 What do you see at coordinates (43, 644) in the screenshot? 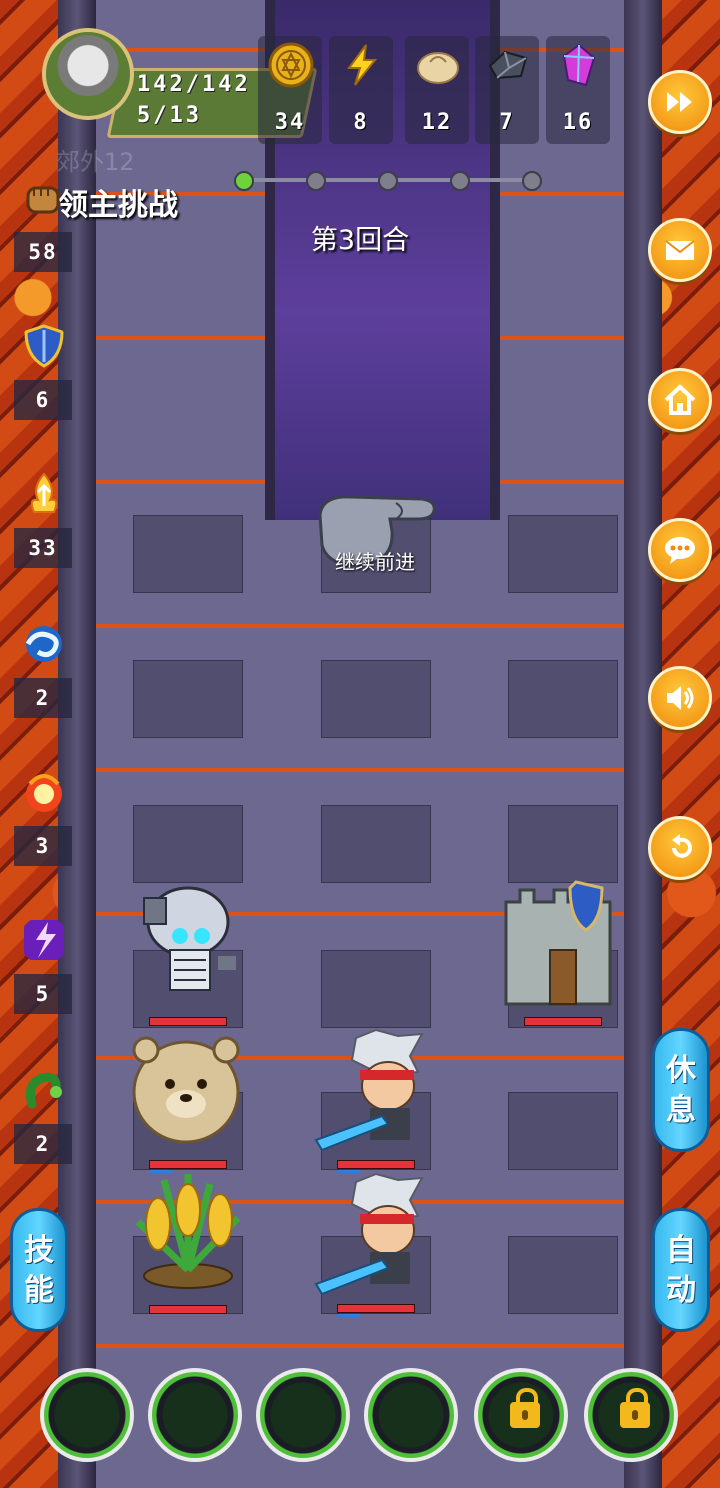
I see `water-swirl-icon` at bounding box center [43, 644].